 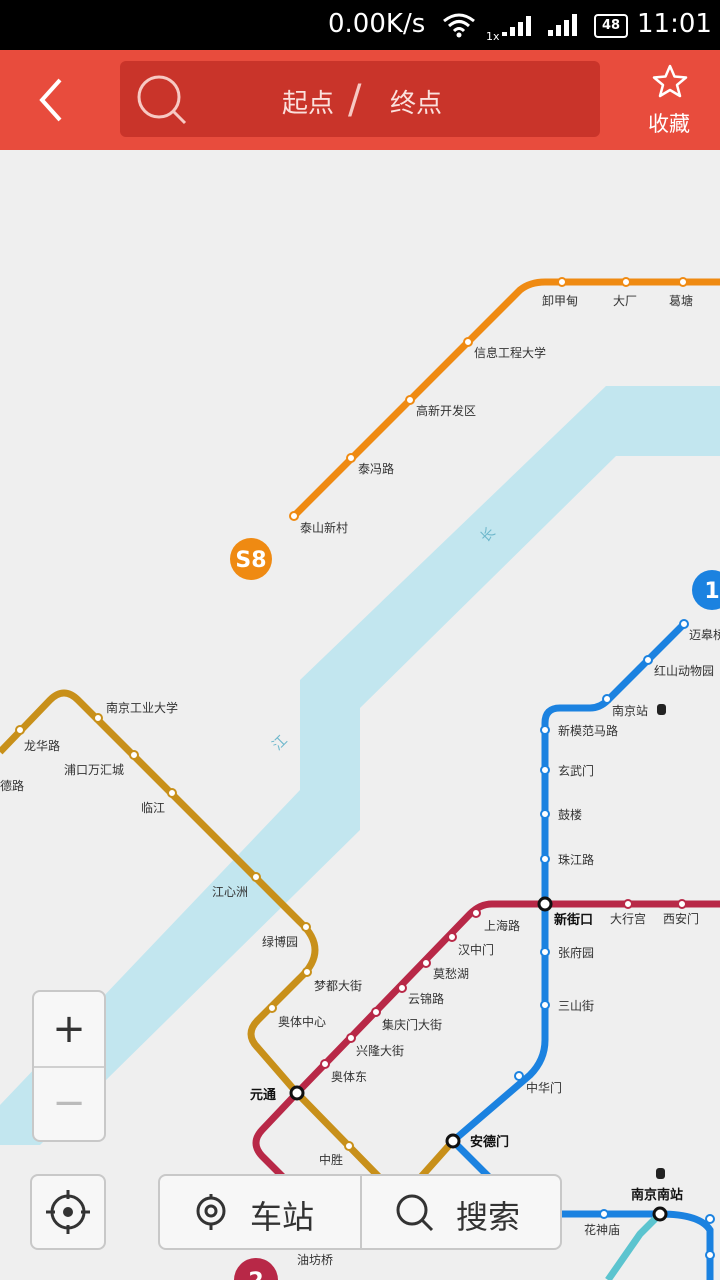 I want to click on station-yunjinlu, so click(x=402, y=988).